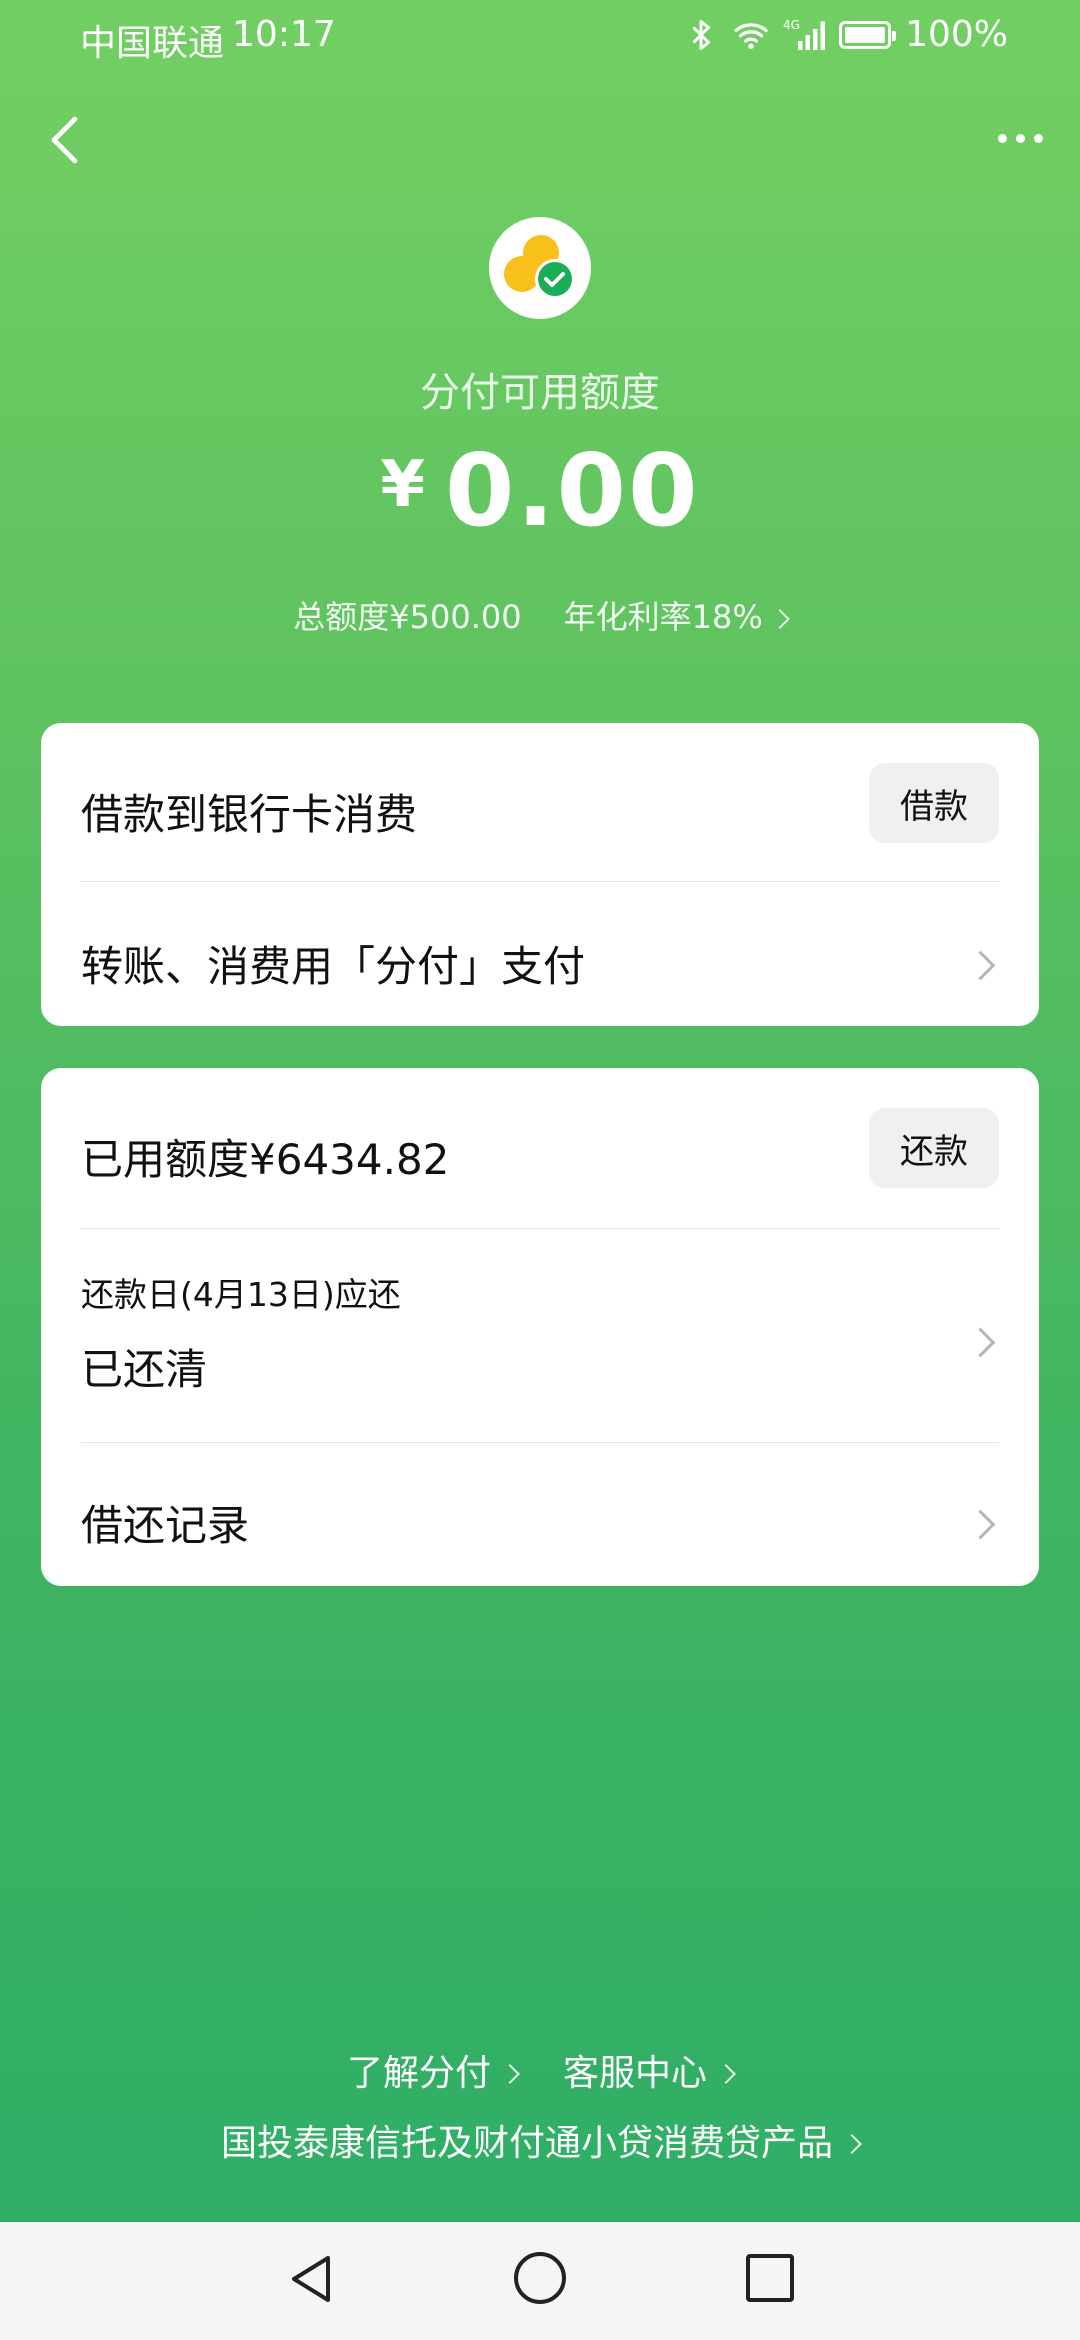 The image size is (1080, 2340). I want to click on available-amount-value: 0.00, so click(572, 490).